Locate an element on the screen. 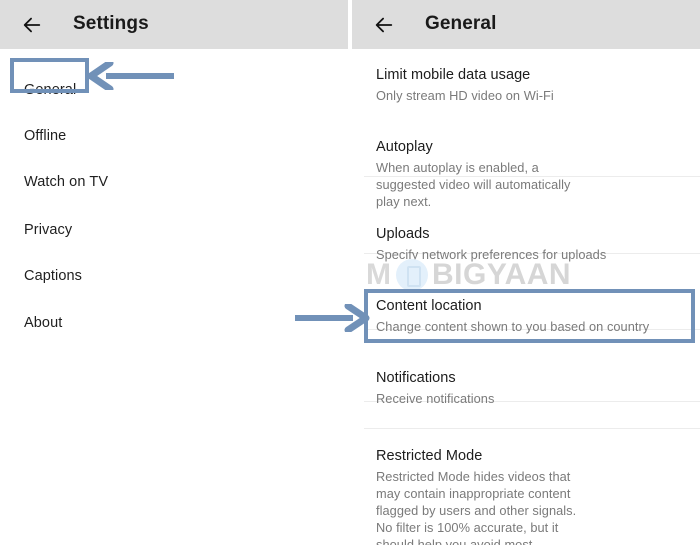 The image size is (700, 545). setting-title: Notifications is located at coordinates (416, 378).